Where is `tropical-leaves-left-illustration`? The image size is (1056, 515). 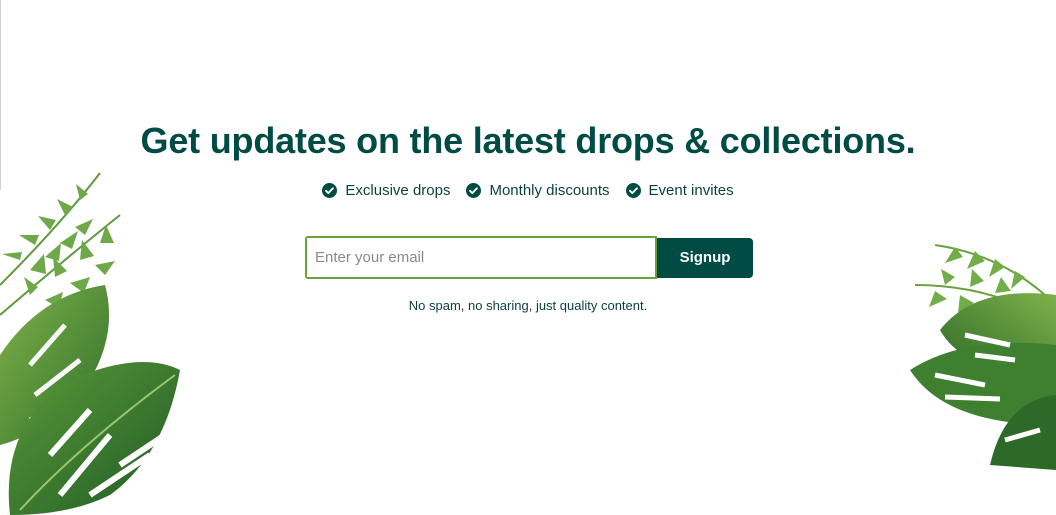 tropical-leaves-left-illustration is located at coordinates (90, 343).